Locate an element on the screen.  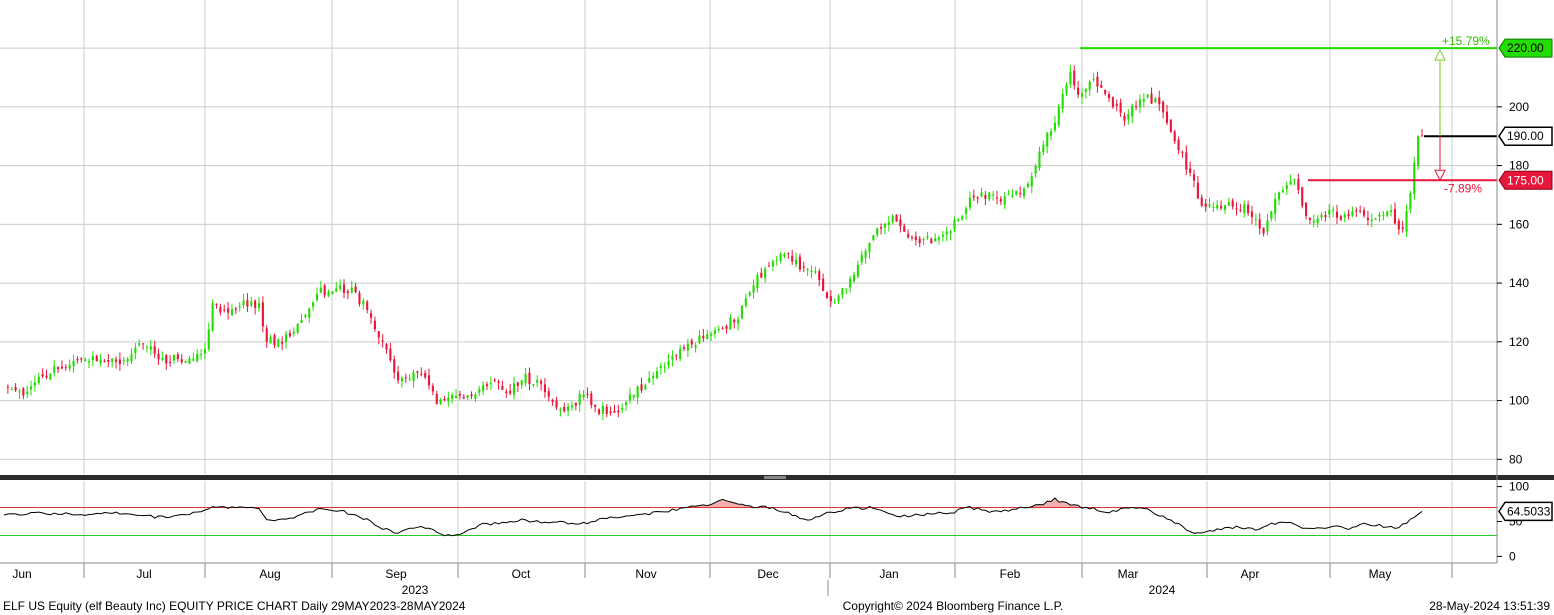
price-tick-label: 200 is located at coordinates (1519, 107).